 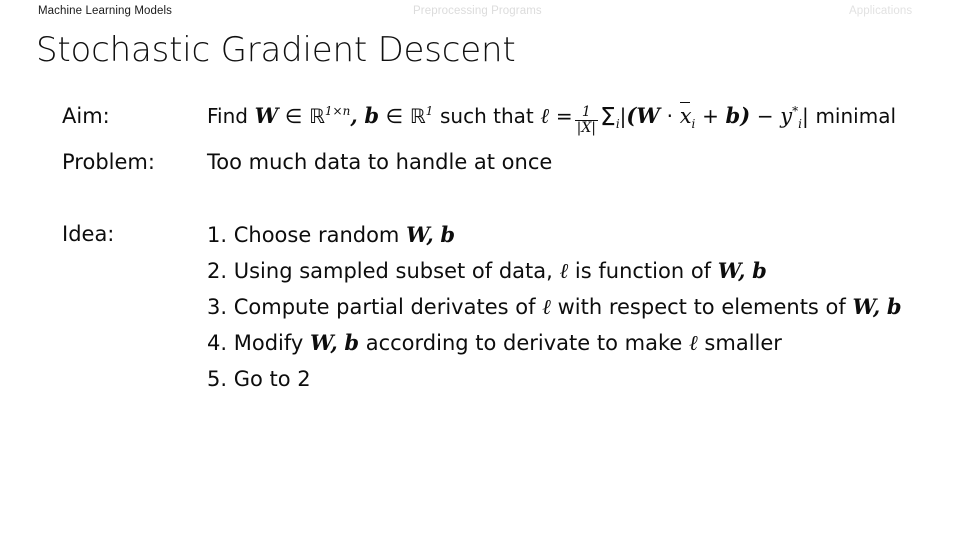 I want to click on aim-abs-close: |, so click(x=805, y=115).